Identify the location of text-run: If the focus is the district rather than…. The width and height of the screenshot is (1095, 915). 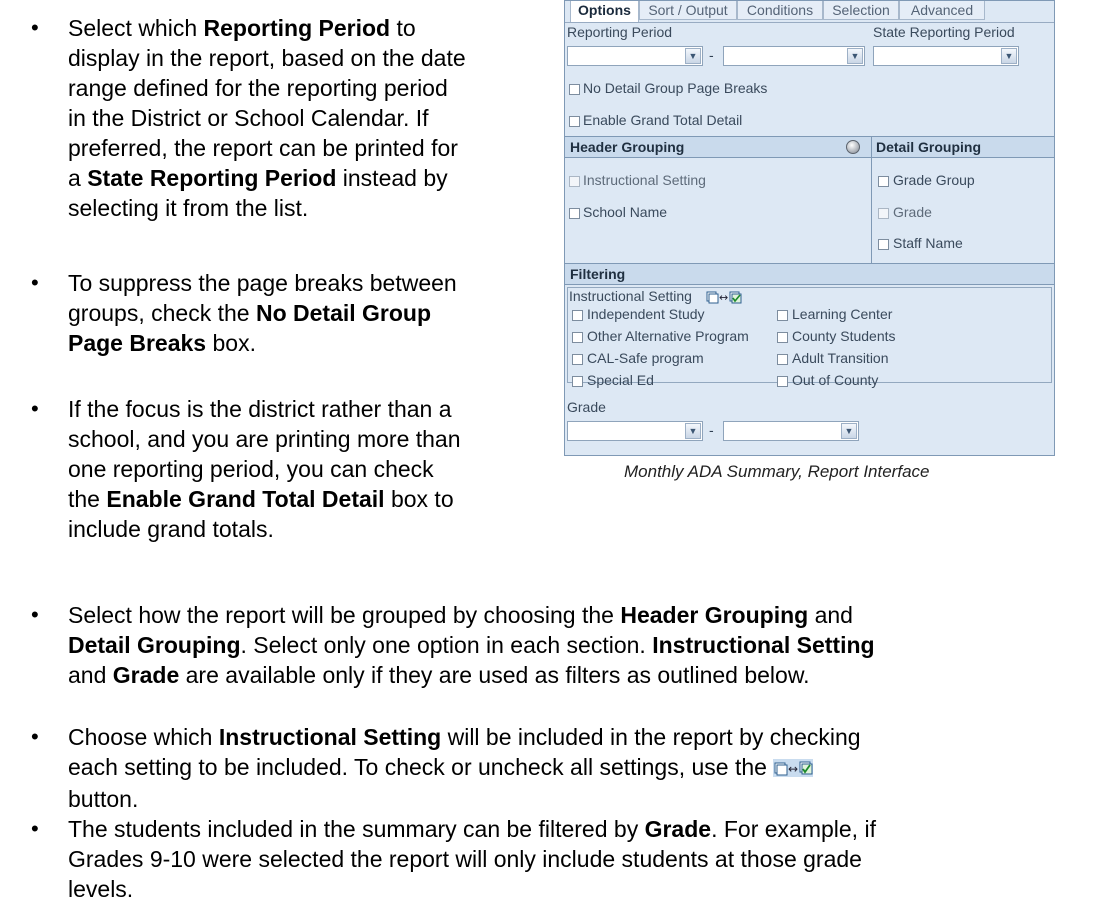
(260, 409).